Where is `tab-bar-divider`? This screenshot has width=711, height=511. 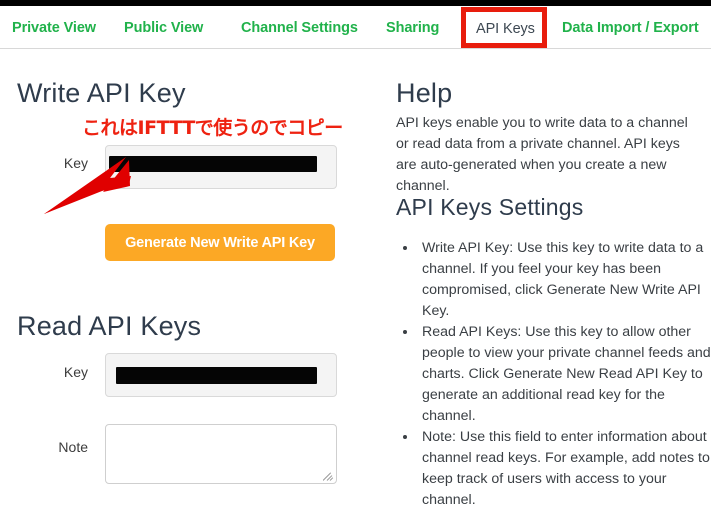
tab-bar-divider is located at coordinates (355, 48).